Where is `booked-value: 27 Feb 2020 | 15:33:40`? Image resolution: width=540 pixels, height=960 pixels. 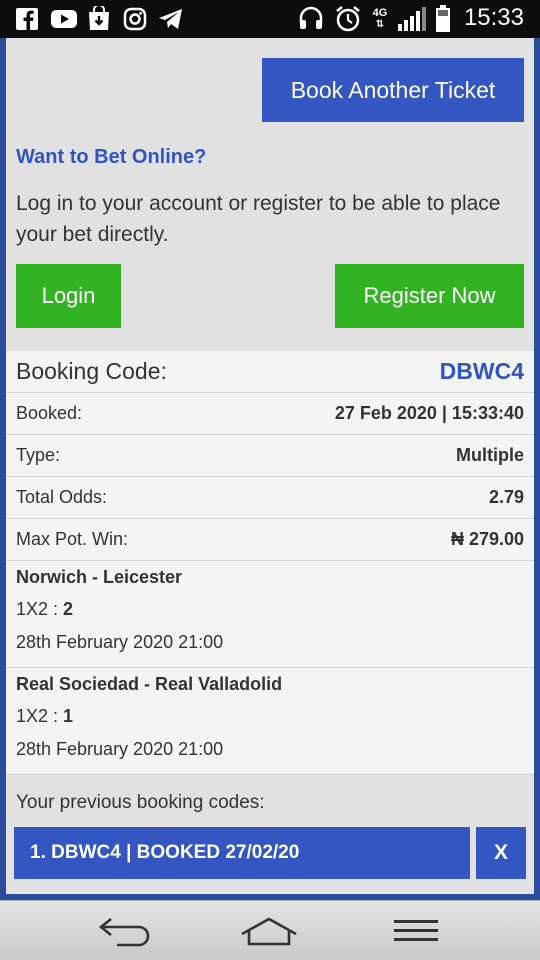
booked-value: 27 Feb 2020 | 15:33:40 is located at coordinates (429, 413).